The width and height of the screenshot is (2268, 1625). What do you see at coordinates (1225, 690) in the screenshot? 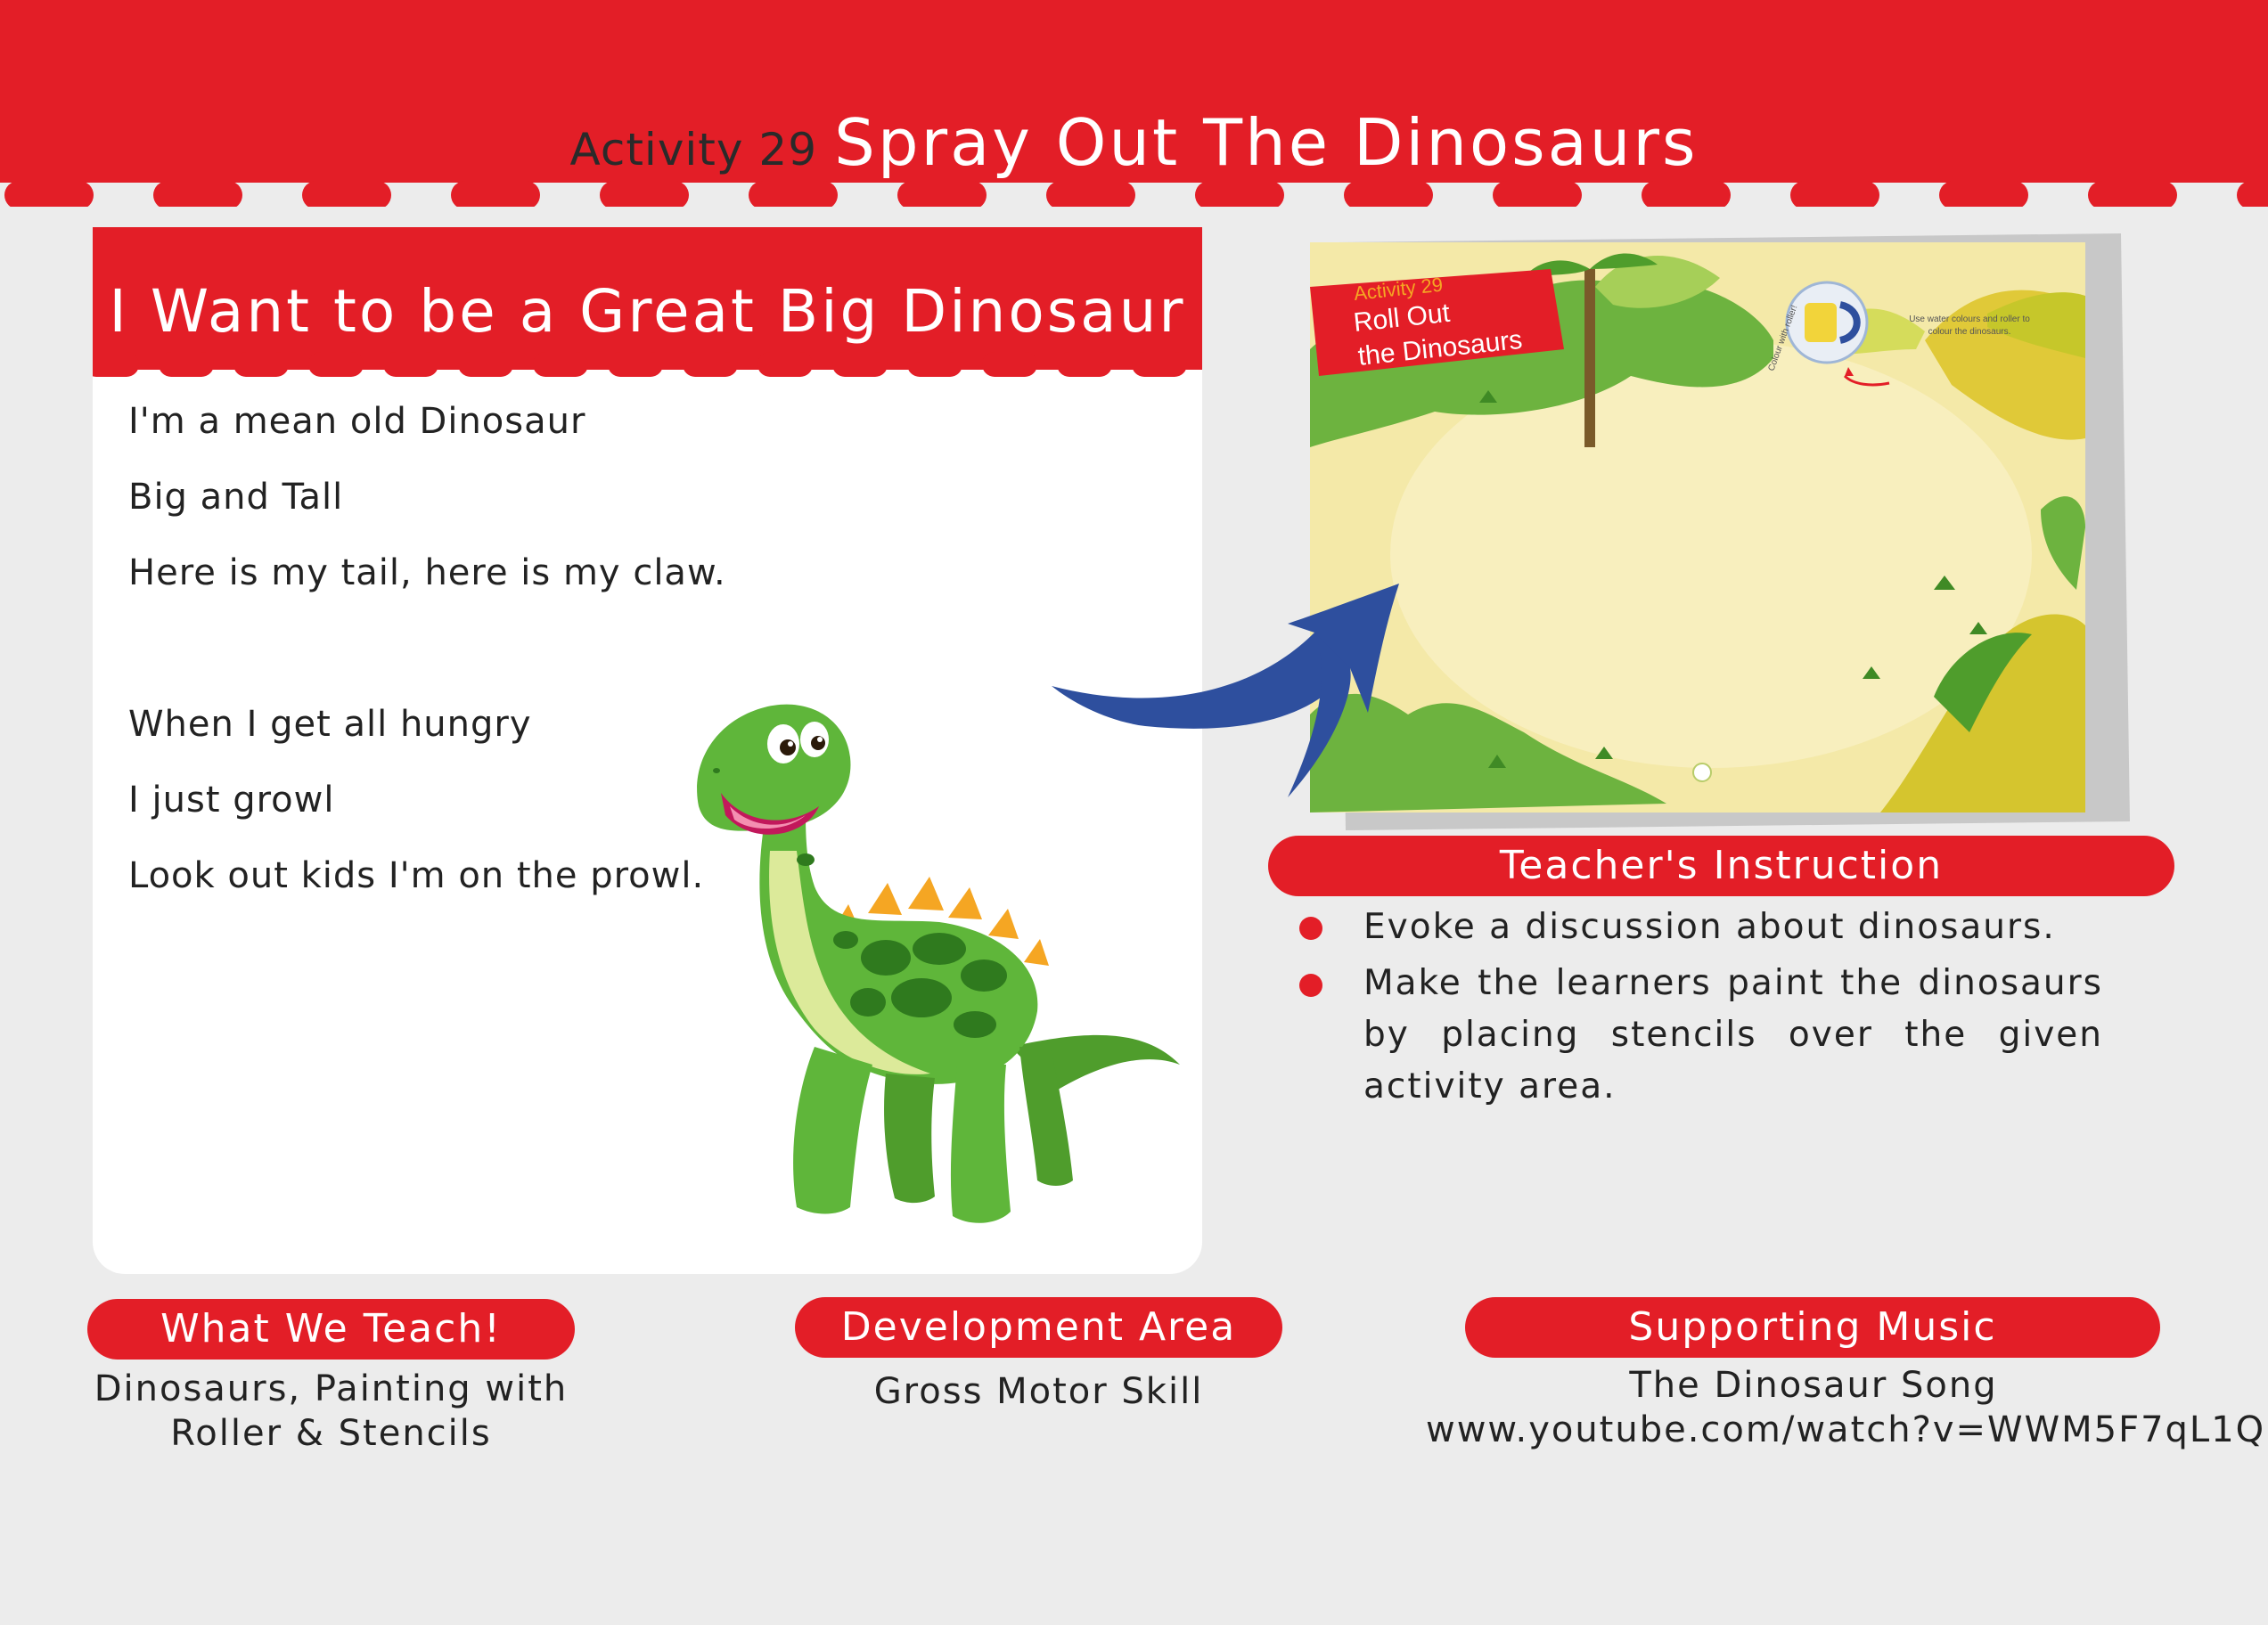
I see `arrow-icon` at bounding box center [1225, 690].